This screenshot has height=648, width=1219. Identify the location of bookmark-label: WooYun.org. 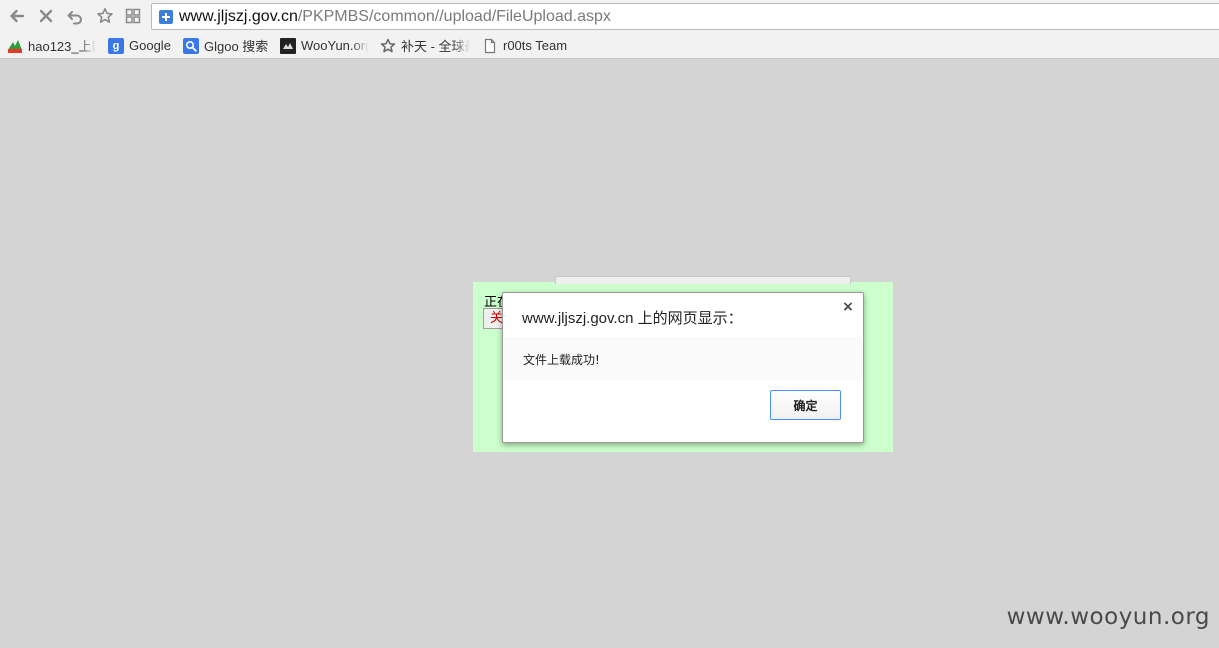
(335, 45).